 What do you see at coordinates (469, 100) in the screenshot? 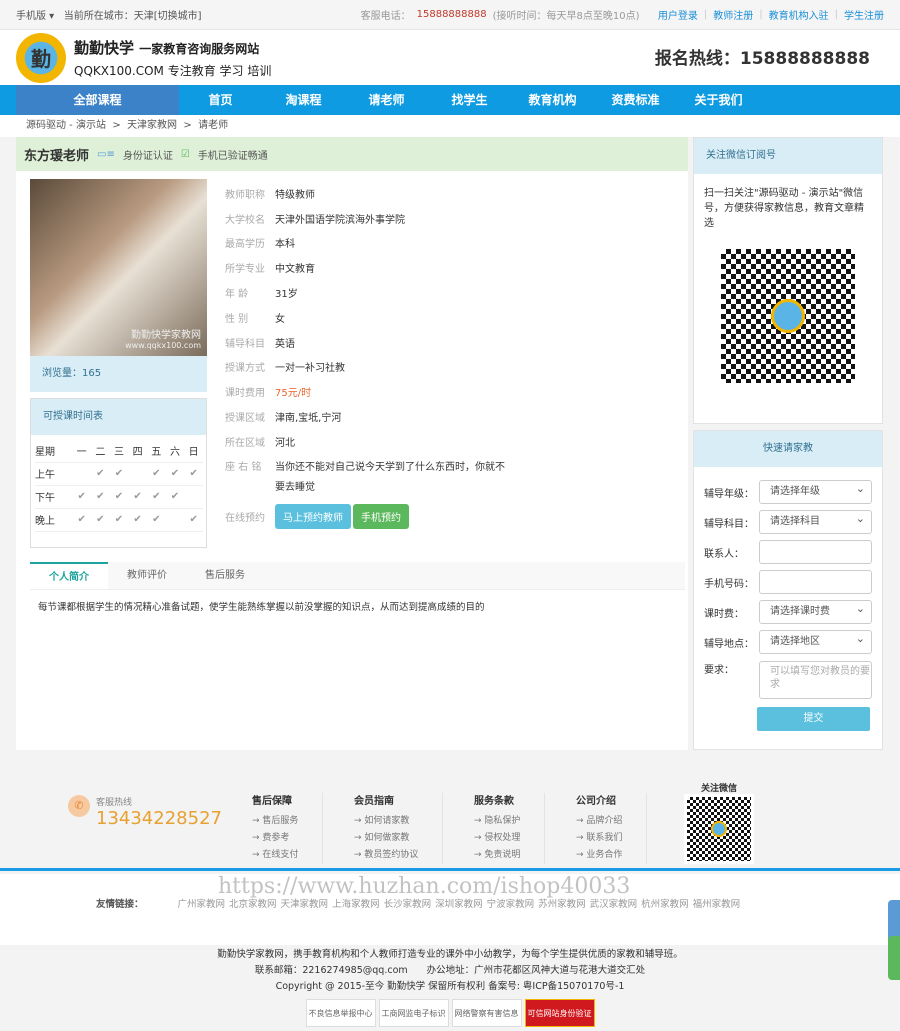
I see `nav-find-student: 找学生` at bounding box center [469, 100].